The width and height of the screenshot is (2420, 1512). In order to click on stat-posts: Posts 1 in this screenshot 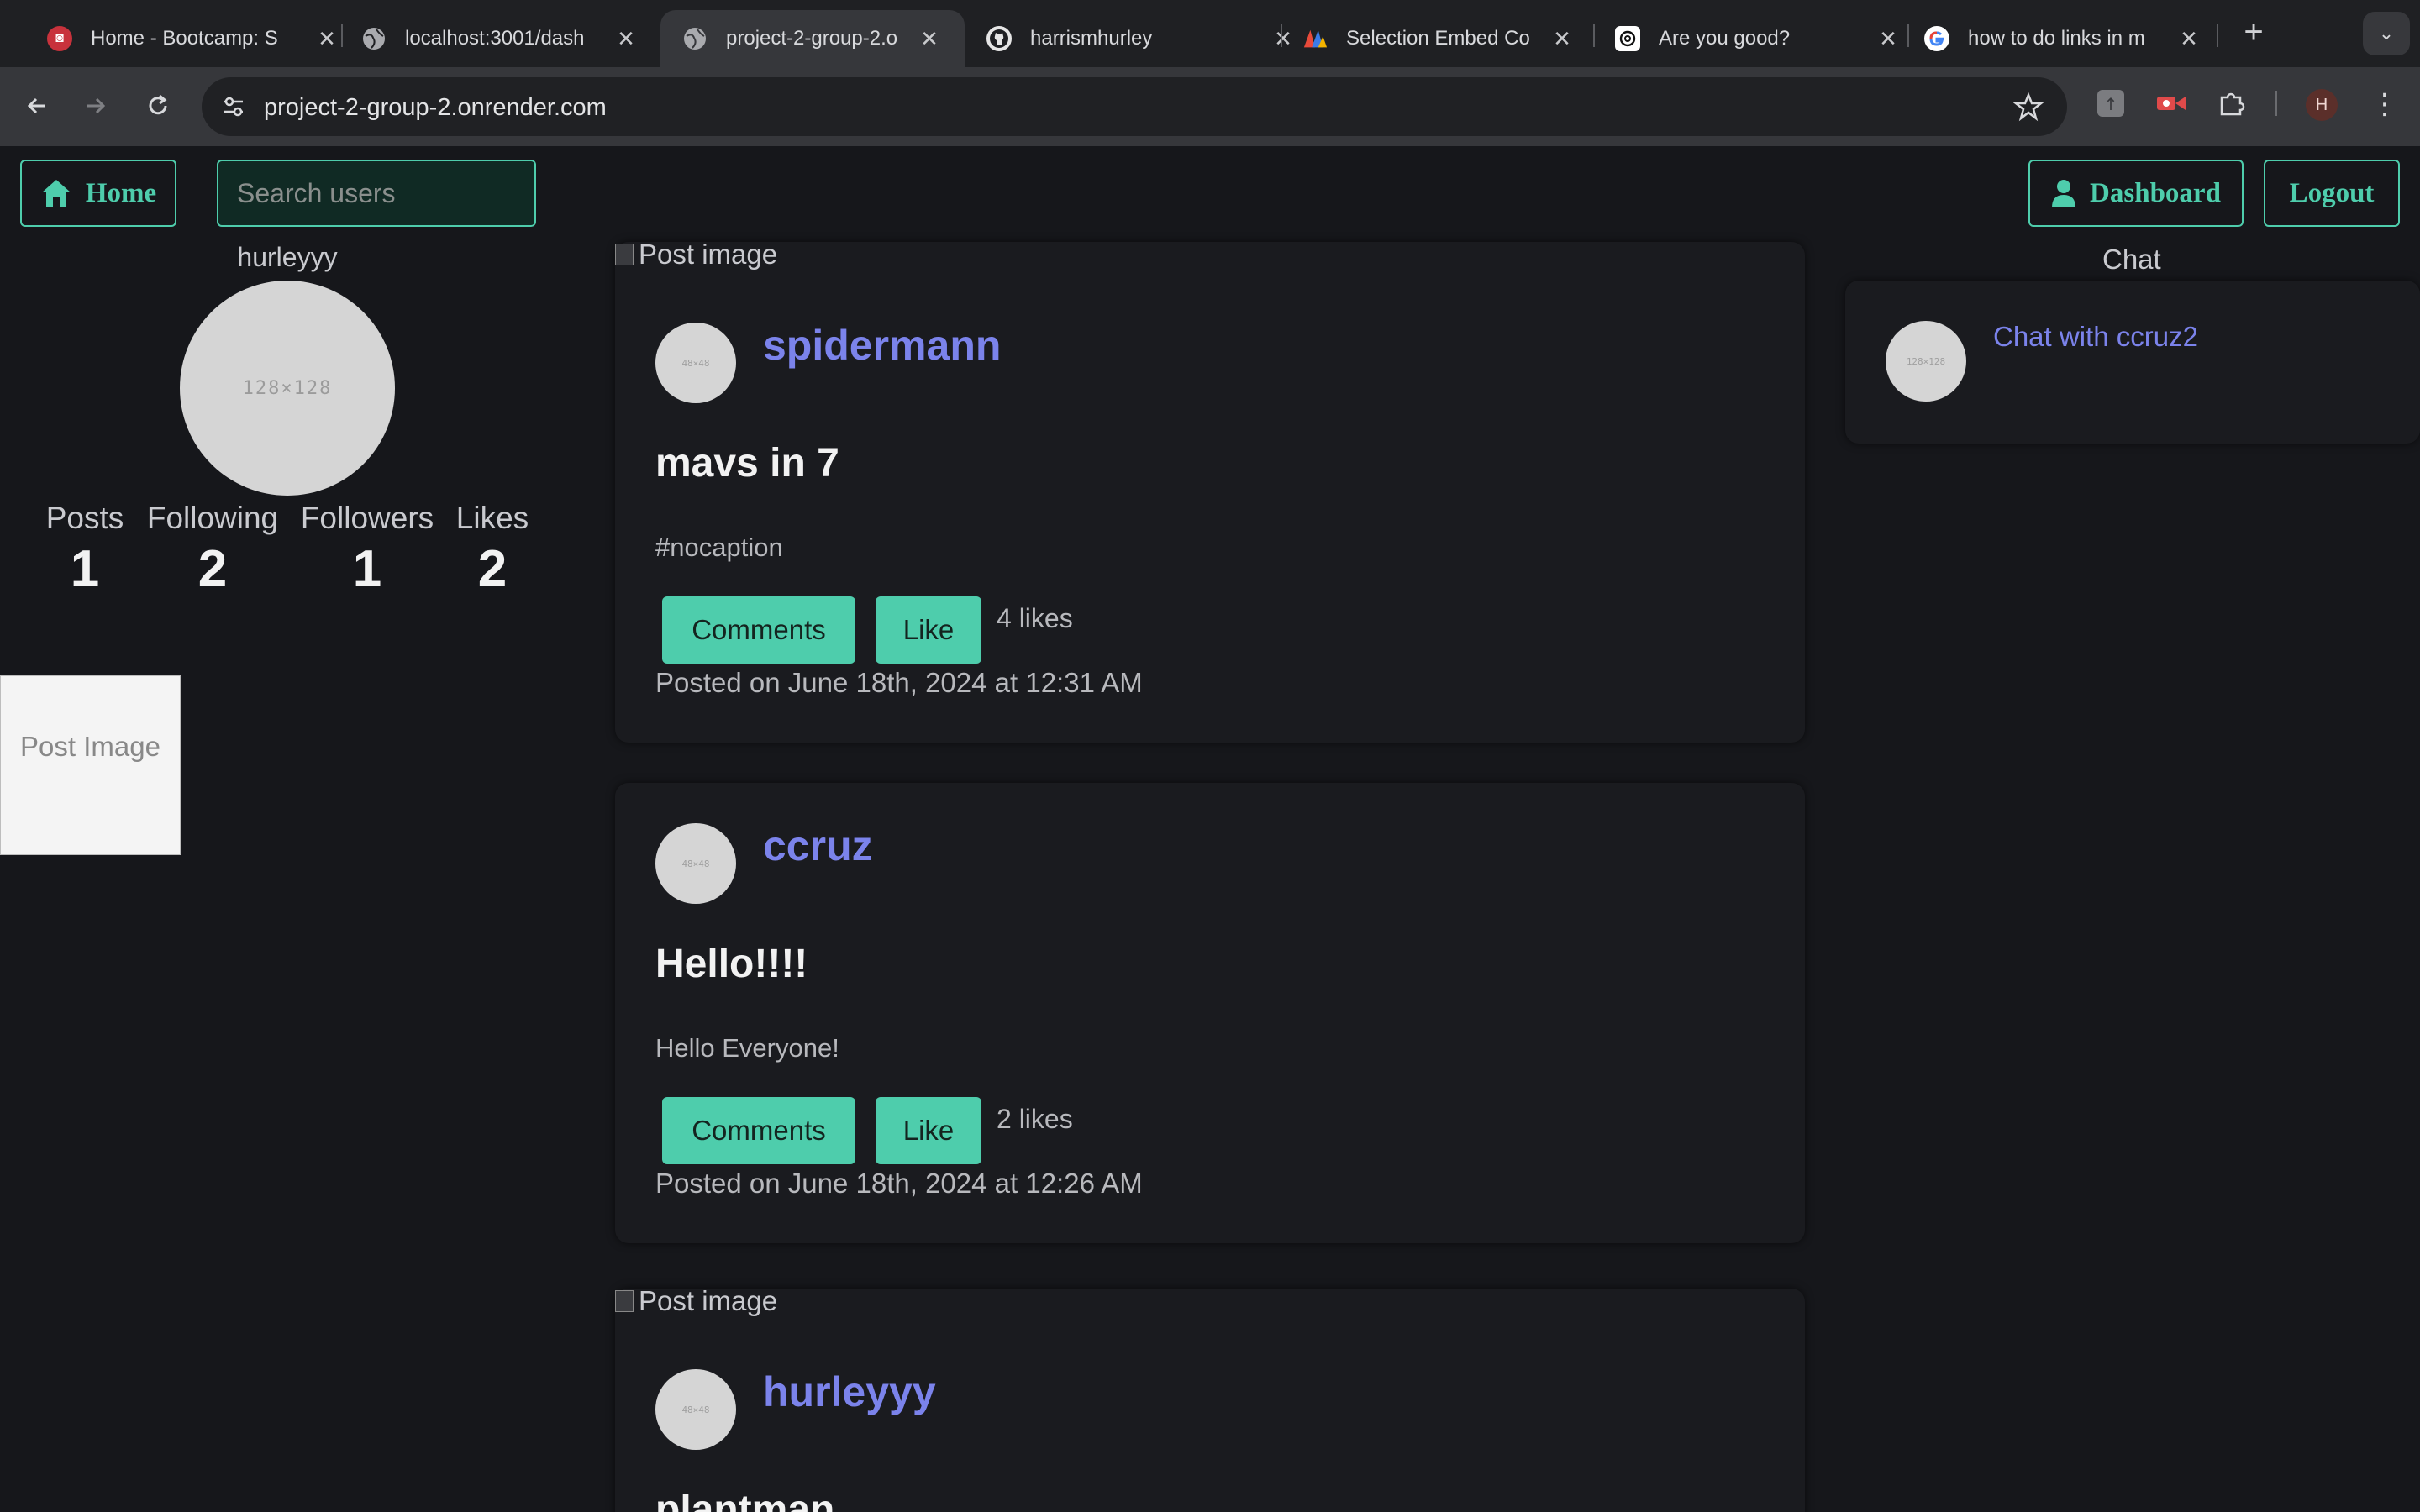, I will do `click(85, 550)`.